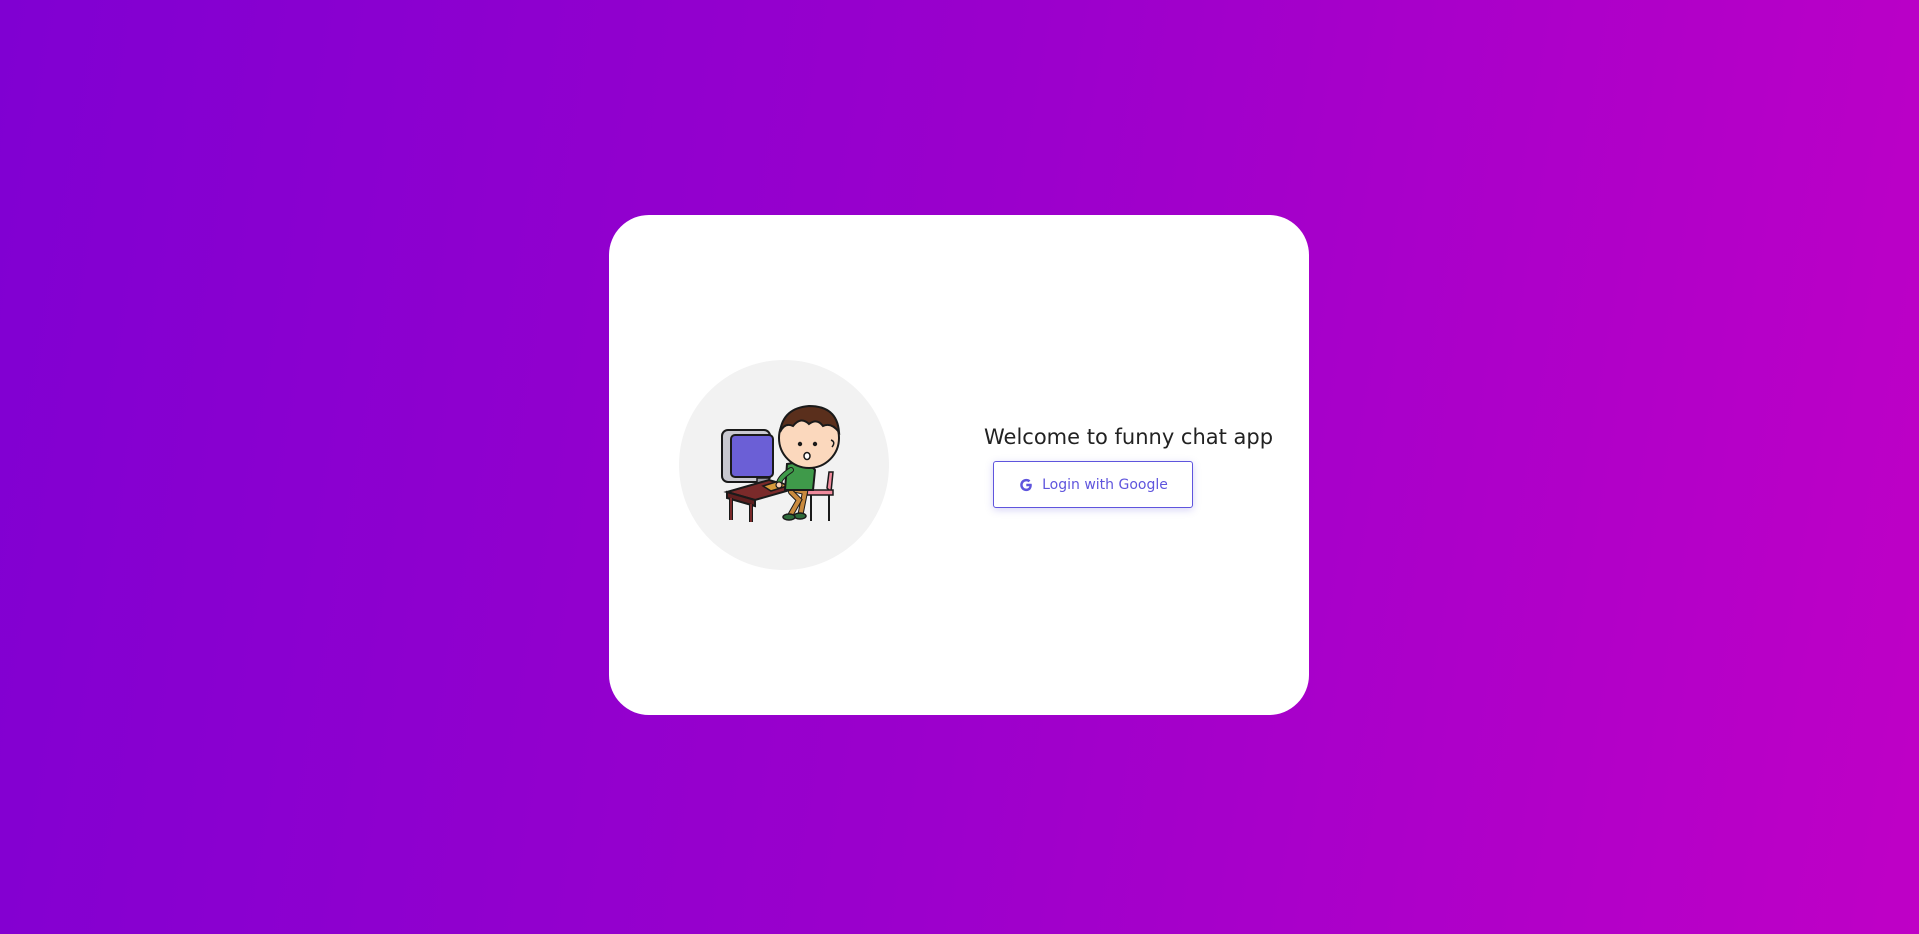  I want to click on person-at-computer-illustration, so click(781, 463).